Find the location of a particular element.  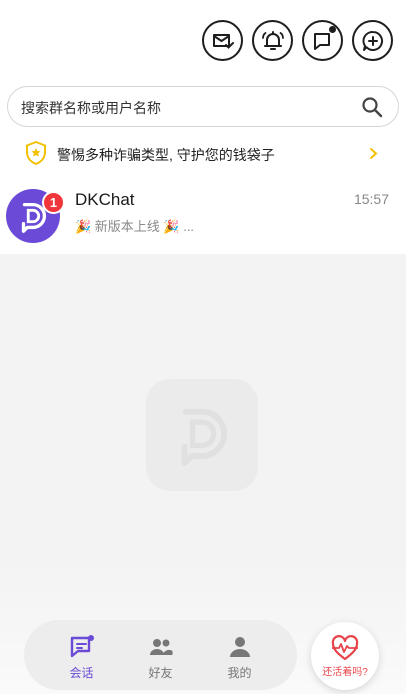

dkchat-watermark-icon is located at coordinates (204, 437).